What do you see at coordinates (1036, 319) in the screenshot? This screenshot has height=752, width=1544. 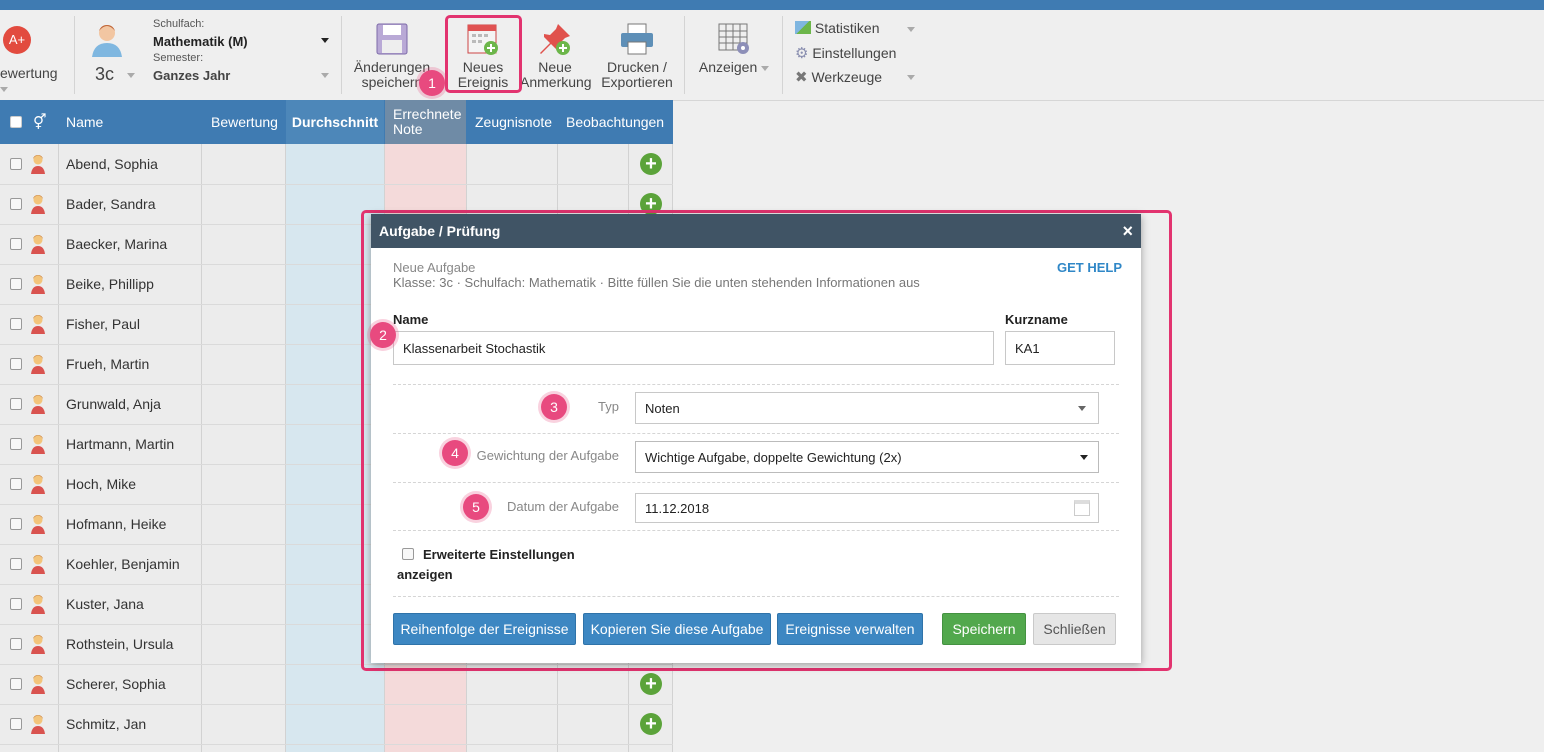 I see `short-name-label: Kurzname` at bounding box center [1036, 319].